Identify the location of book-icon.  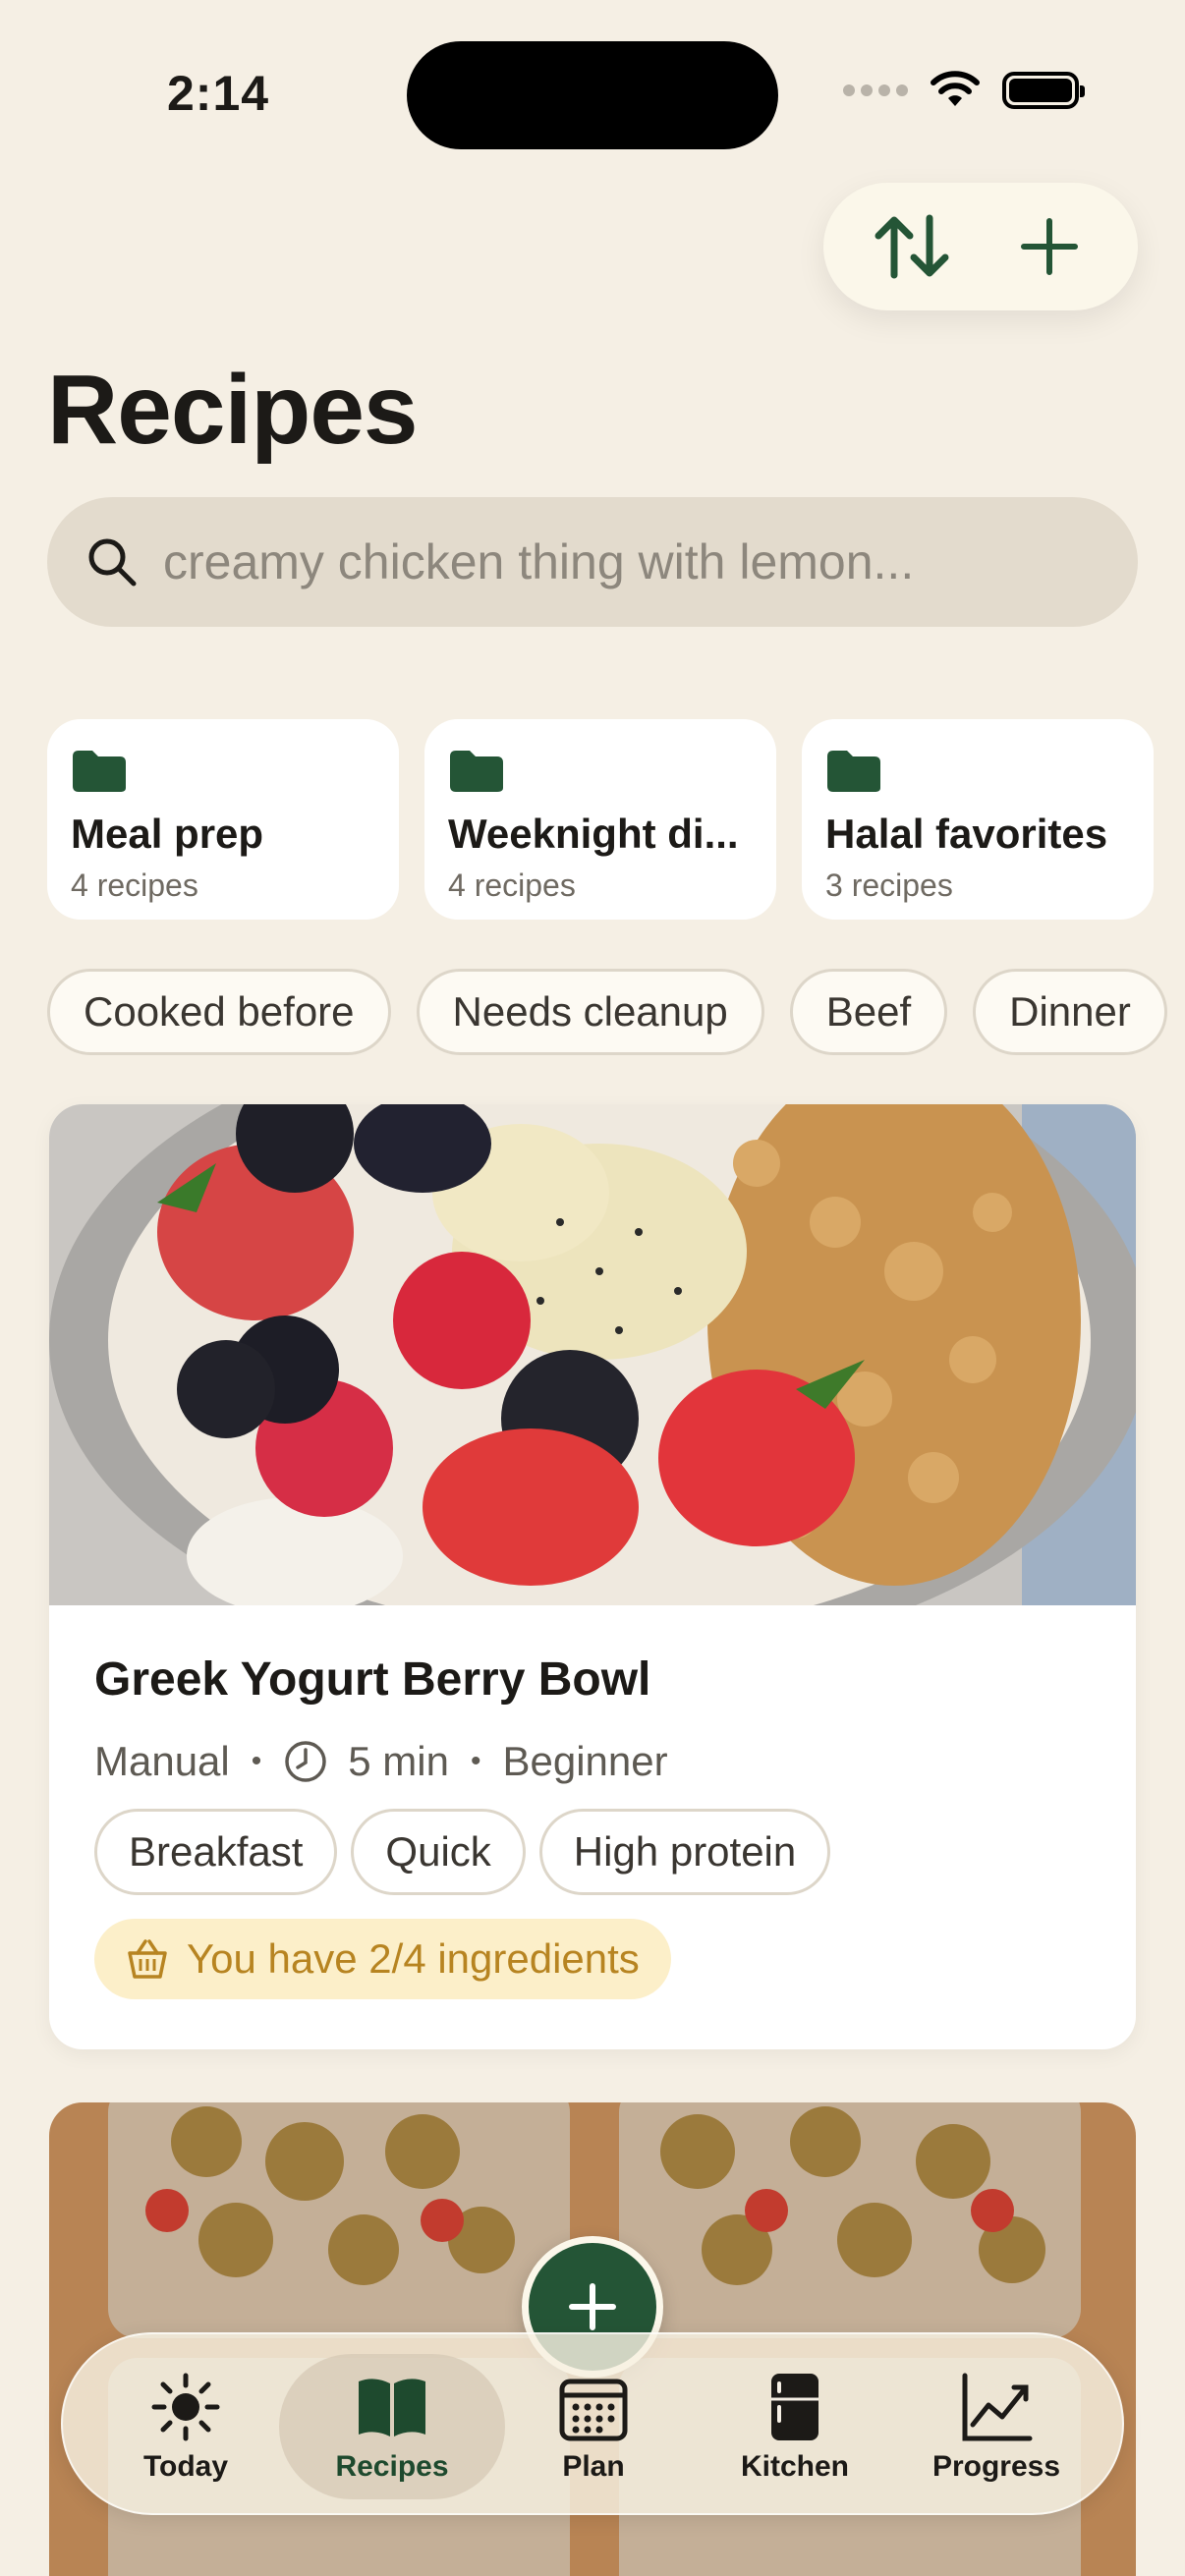
(392, 2407).